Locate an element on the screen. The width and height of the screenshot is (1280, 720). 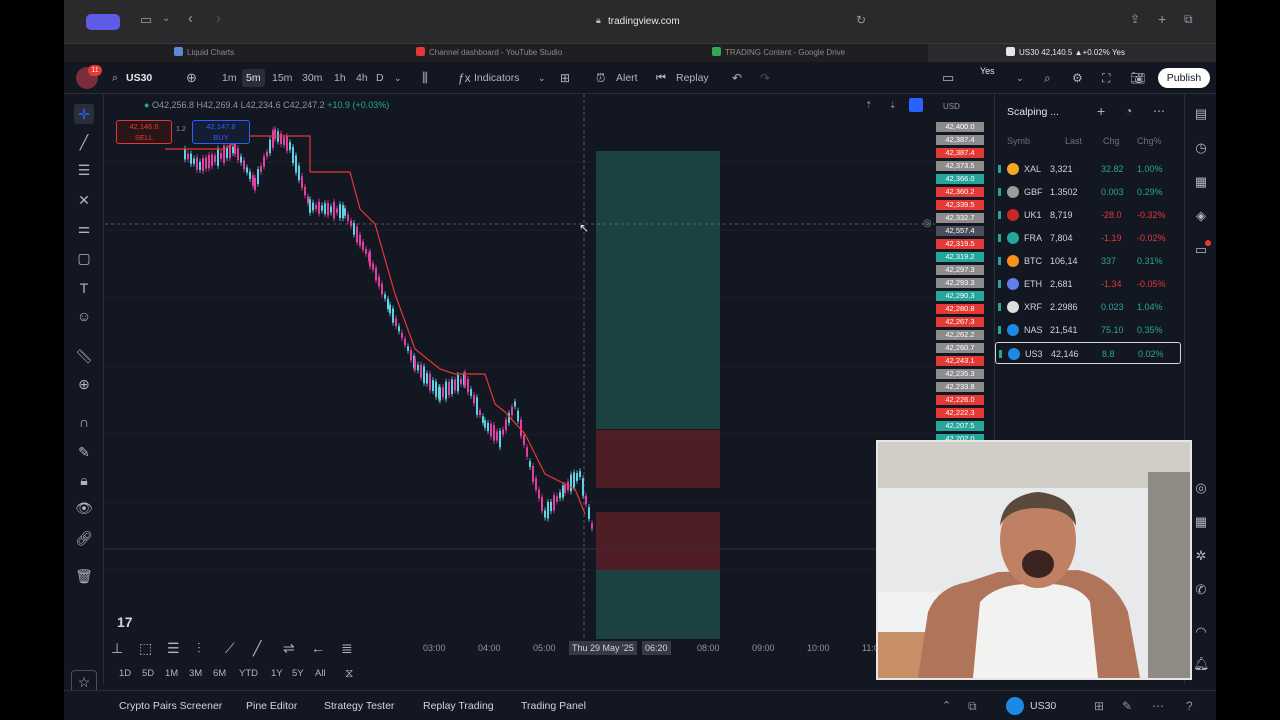
interval-15m: 15m is located at coordinates (282, 78).